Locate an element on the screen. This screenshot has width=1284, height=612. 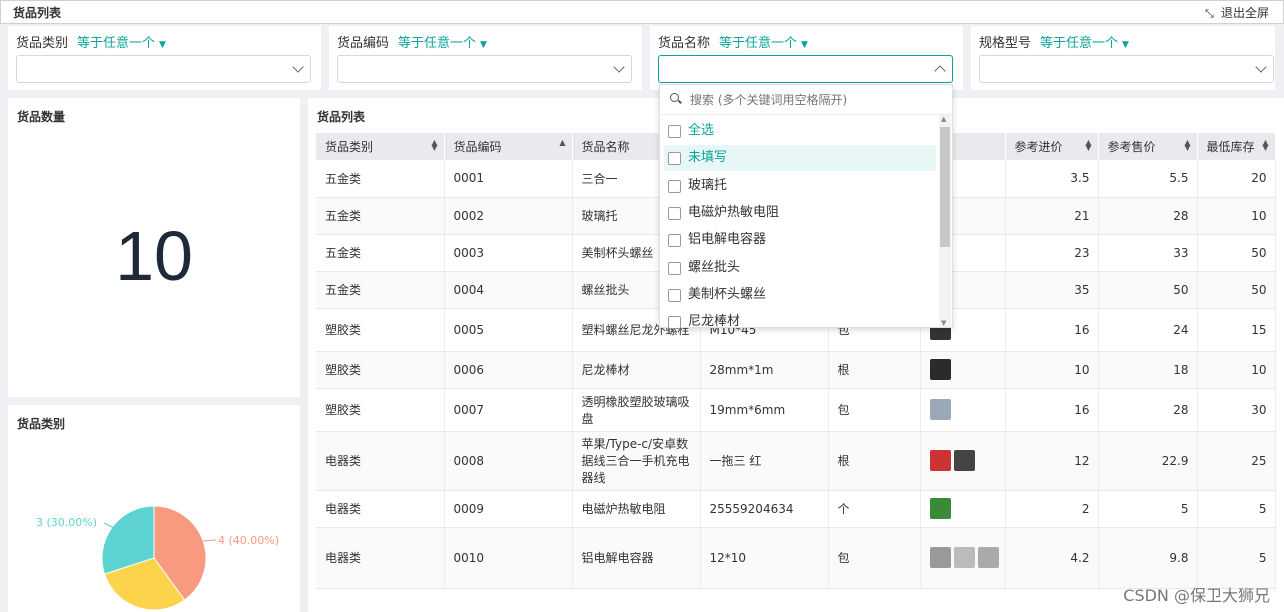
table-cell: 25 is located at coordinates (1236, 461).